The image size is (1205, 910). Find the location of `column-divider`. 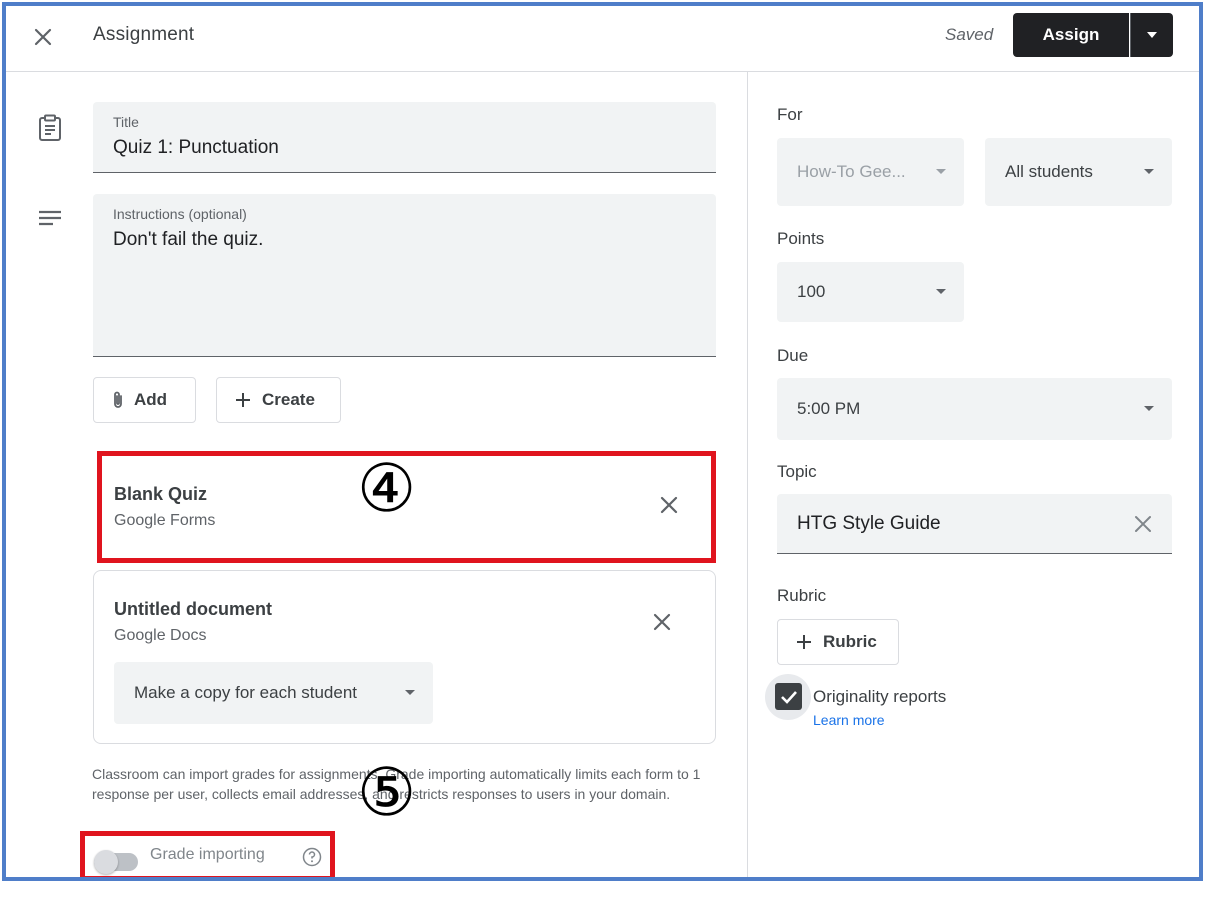

column-divider is located at coordinates (747, 474).